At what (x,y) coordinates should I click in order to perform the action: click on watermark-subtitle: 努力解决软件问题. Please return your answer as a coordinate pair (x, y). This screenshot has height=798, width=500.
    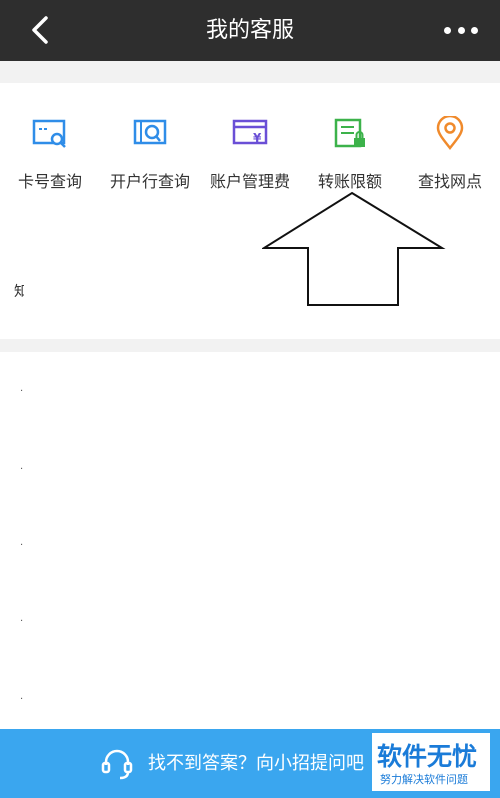
    Looking at the image, I should click on (424, 779).